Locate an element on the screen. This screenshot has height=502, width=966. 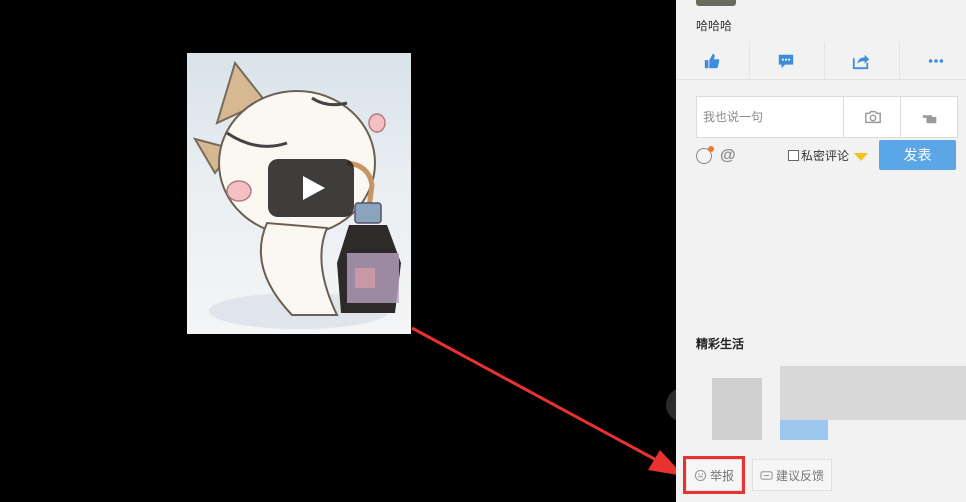
feedback-label: 建议反馈 is located at coordinates (800, 475).